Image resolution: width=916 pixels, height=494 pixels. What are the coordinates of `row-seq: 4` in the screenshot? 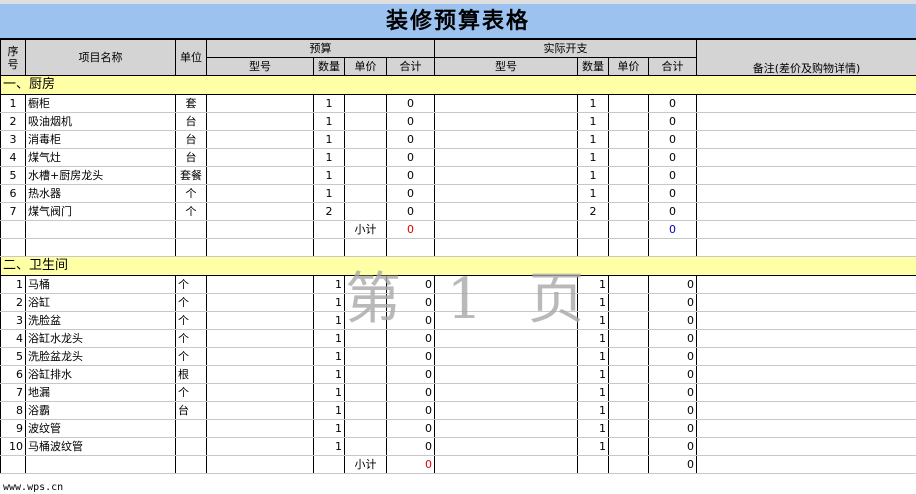 It's located at (13, 338).